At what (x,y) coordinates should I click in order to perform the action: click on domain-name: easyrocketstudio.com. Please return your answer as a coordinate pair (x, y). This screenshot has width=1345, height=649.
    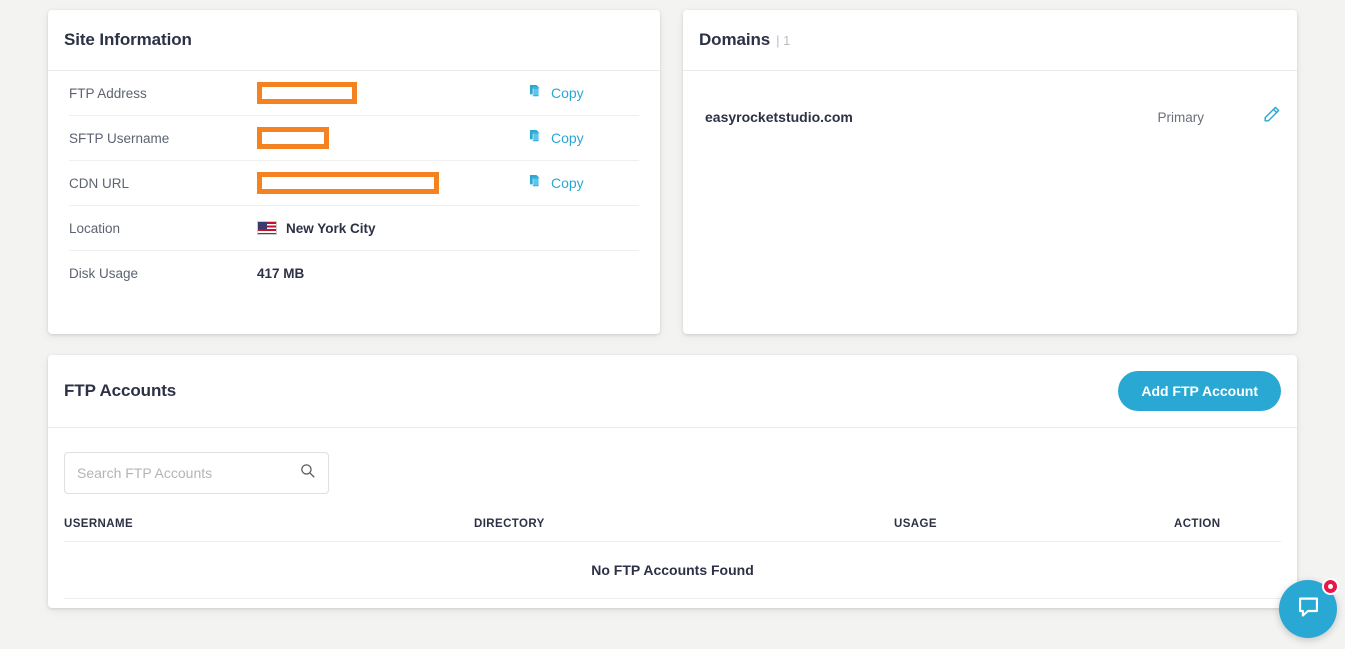
    Looking at the image, I should click on (779, 117).